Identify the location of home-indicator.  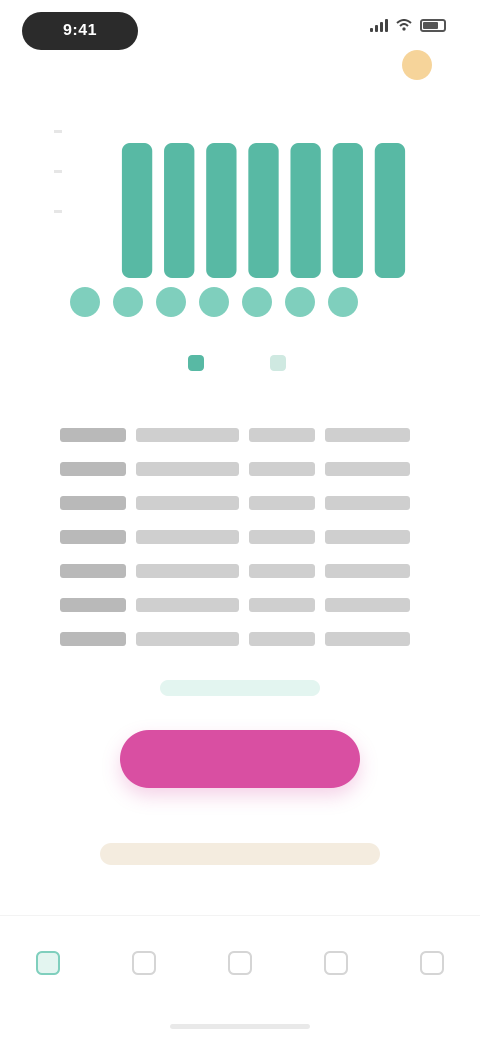
(240, 1026).